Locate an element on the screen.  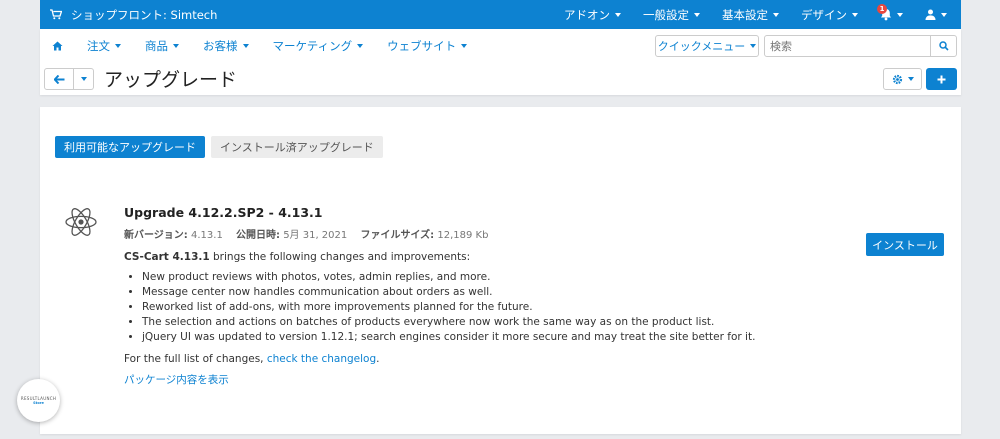
install-button: インストール is located at coordinates (905, 244).